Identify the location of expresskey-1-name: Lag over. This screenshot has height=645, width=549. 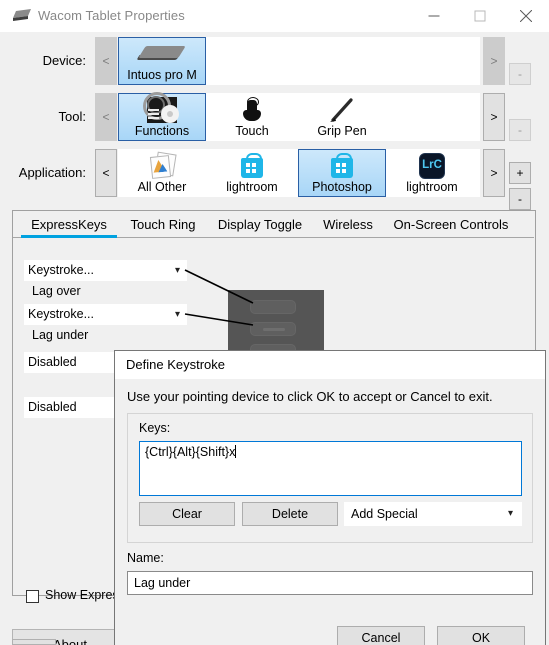
(56, 291).